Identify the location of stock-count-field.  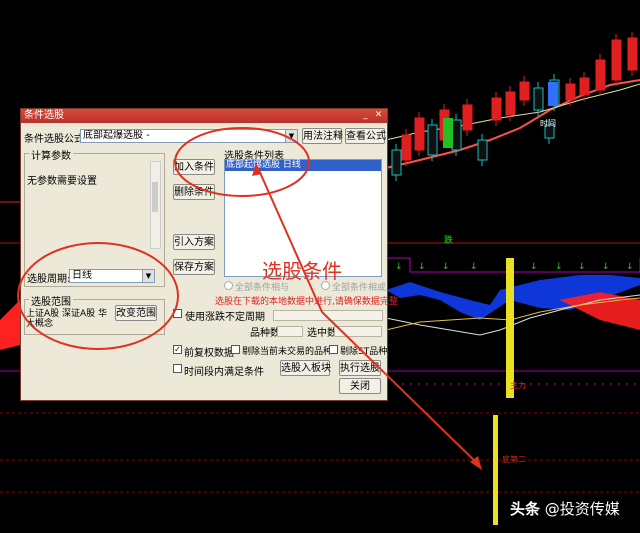
(290, 331).